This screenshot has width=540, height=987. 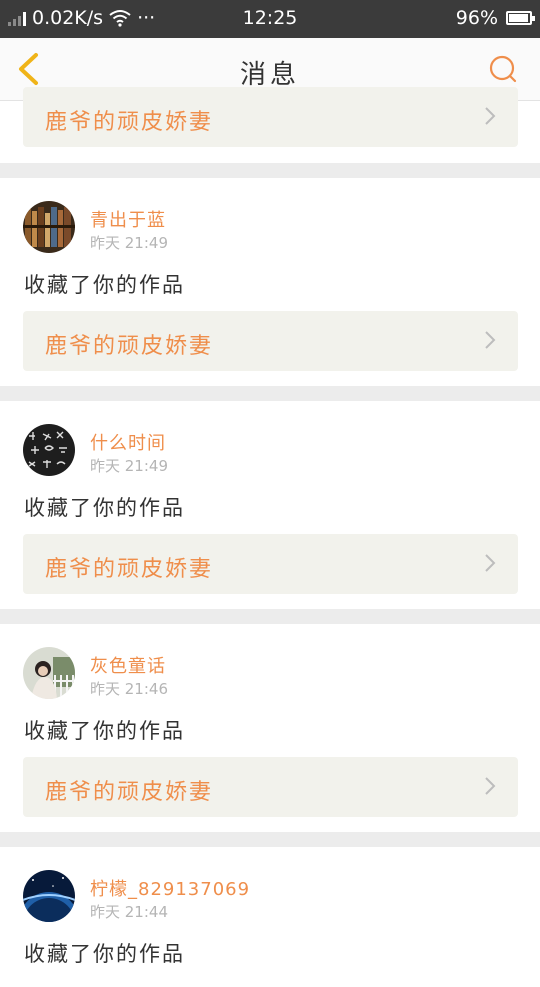 I want to click on battery-fill, so click(x=518, y=18).